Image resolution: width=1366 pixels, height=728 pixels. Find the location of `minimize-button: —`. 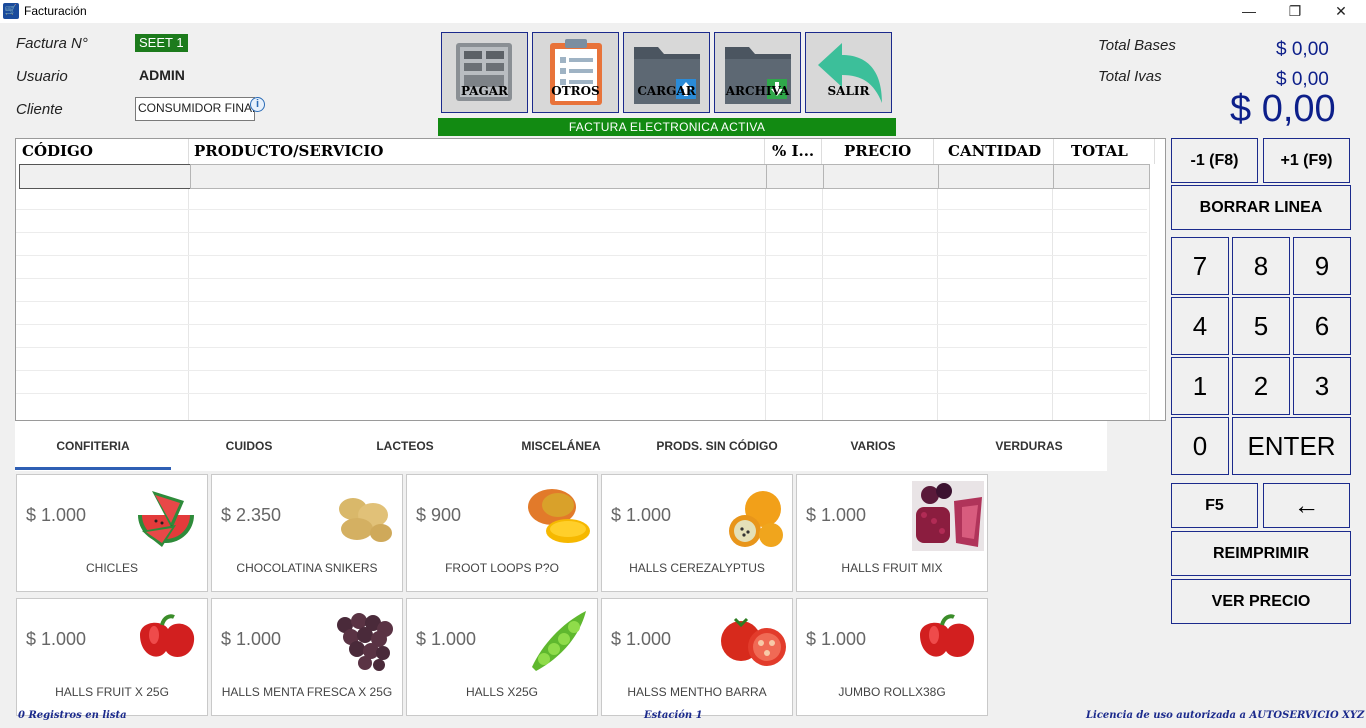

minimize-button: — is located at coordinates (1249, 11).